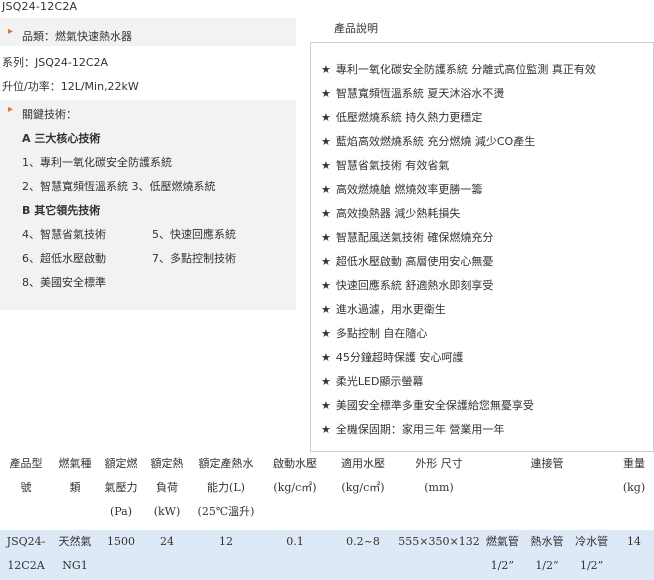 This screenshot has height=580, width=654. I want to click on tech-item-6: 6、超低水壓啟動, so click(64, 258).